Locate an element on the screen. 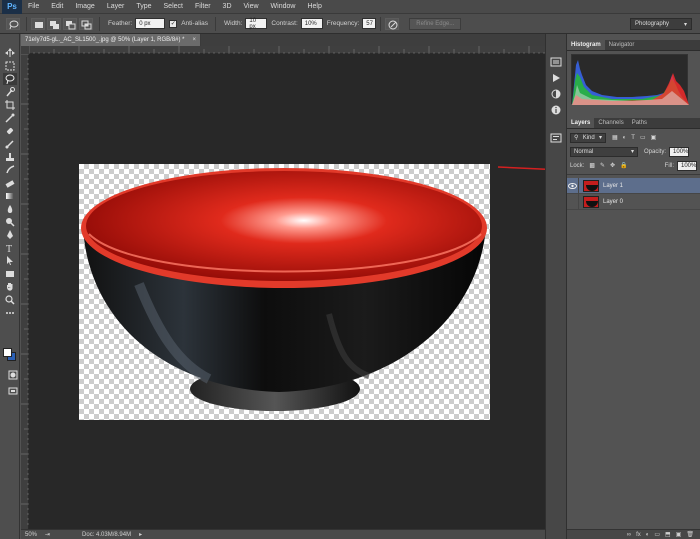 The width and height of the screenshot is (700, 539). gradient-tool-icon is located at coordinates (10, 196).